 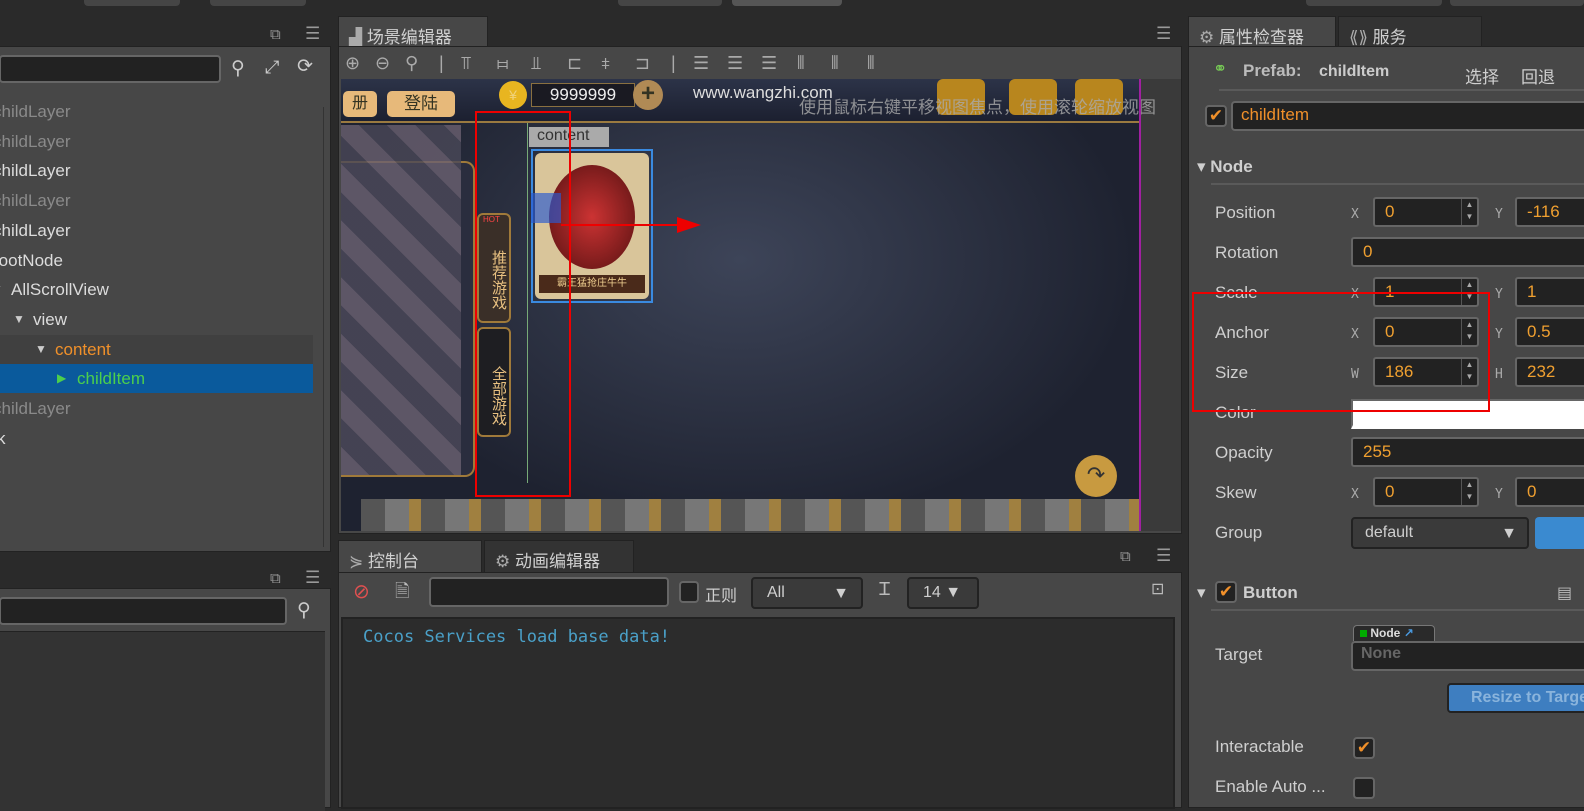 I want to click on tab-services: ⟪⟫ 服务, so click(x=1410, y=32).